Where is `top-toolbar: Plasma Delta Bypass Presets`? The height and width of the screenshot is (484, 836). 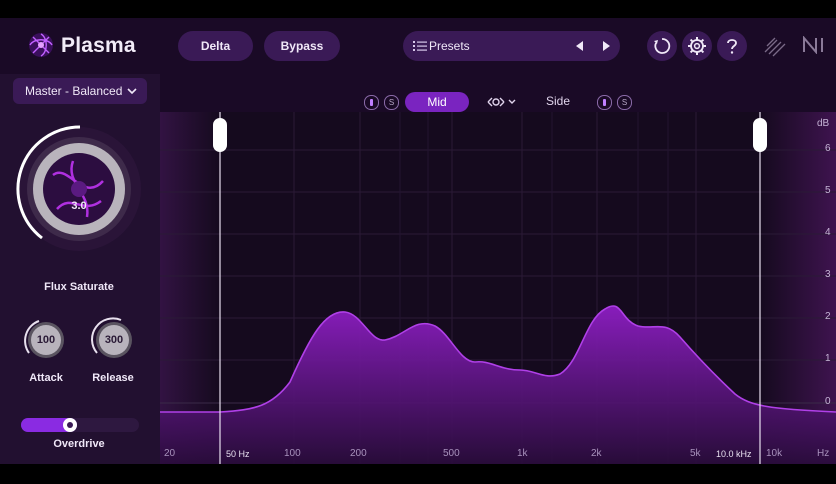
top-toolbar: Plasma Delta Bypass Presets is located at coordinates (418, 46).